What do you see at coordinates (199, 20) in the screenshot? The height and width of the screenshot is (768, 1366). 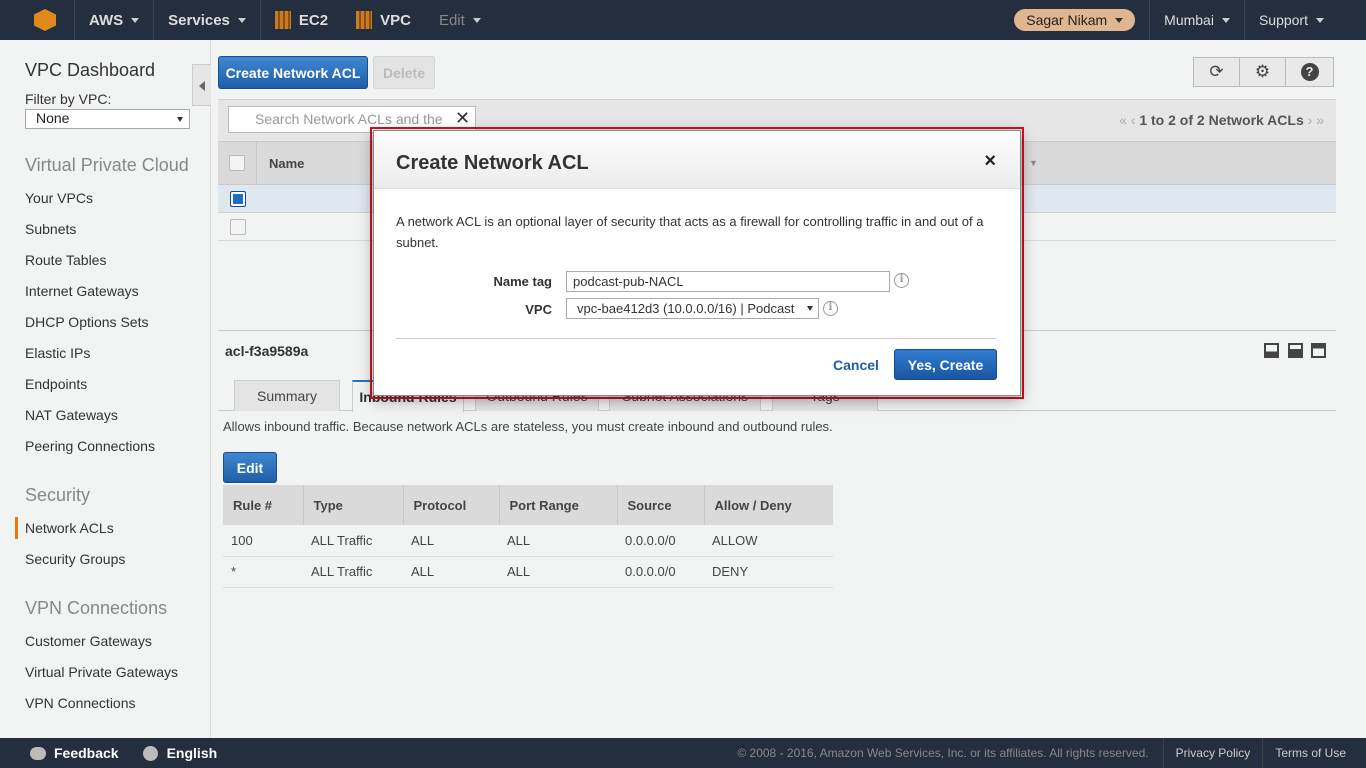 I see `services-menu-label: Services` at bounding box center [199, 20].